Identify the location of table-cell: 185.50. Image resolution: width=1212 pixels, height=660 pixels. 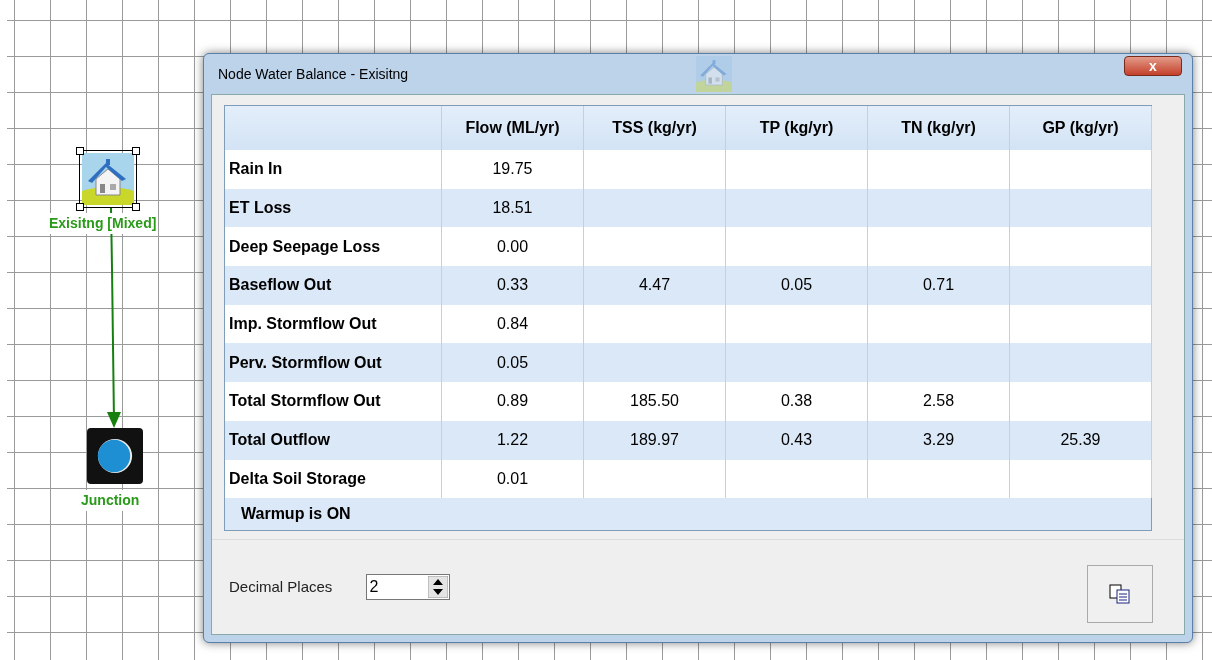
(655, 401).